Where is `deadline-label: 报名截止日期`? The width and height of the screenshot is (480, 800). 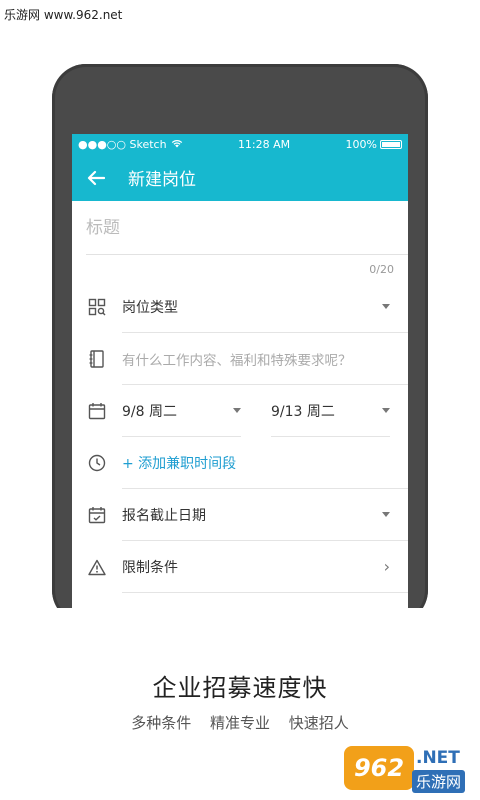 deadline-label: 报名截止日期 is located at coordinates (164, 515).